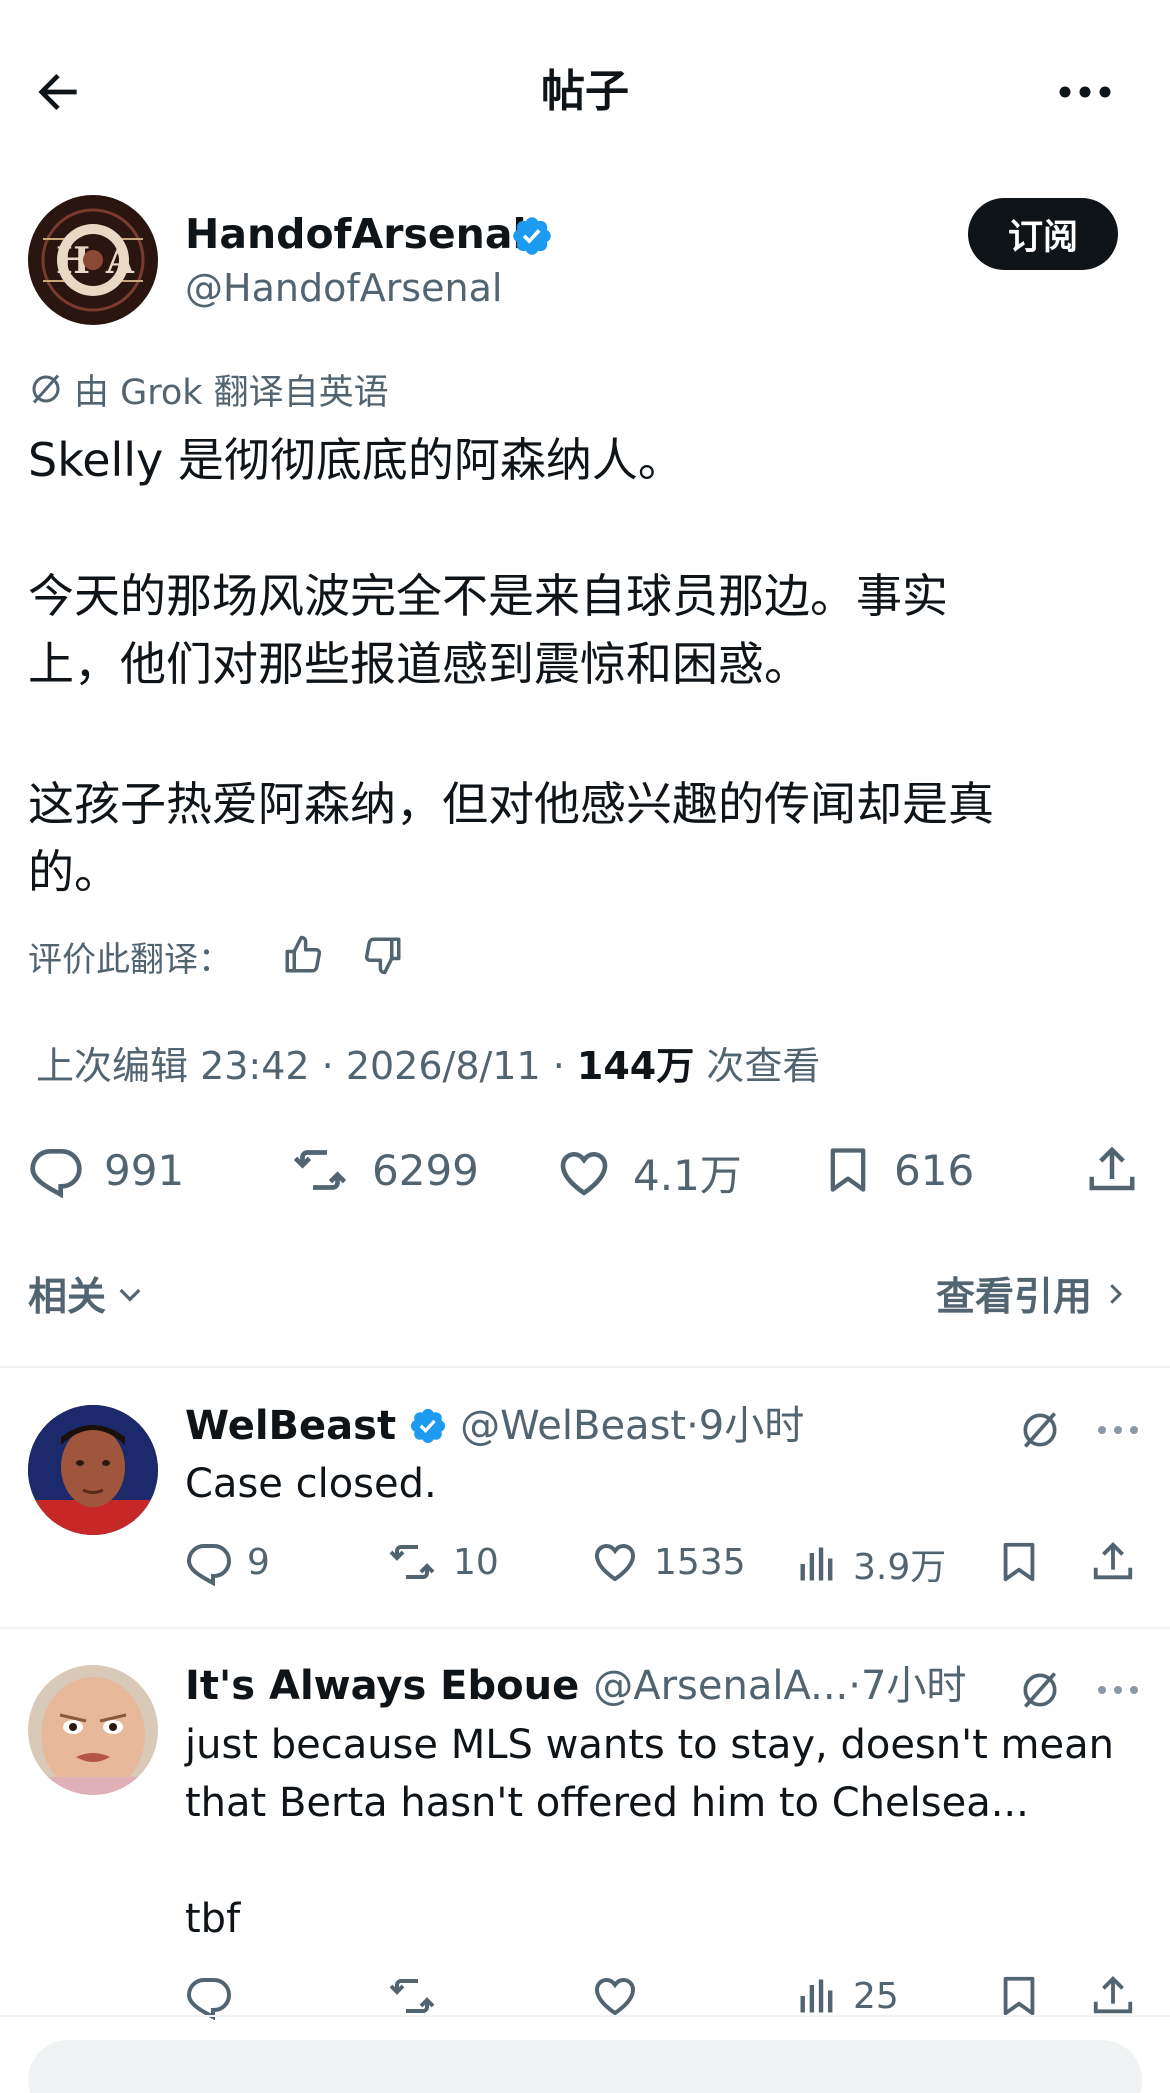 The height and width of the screenshot is (2093, 1170). Describe the element at coordinates (635, 1066) in the screenshot. I see `view-count: 144万` at that location.